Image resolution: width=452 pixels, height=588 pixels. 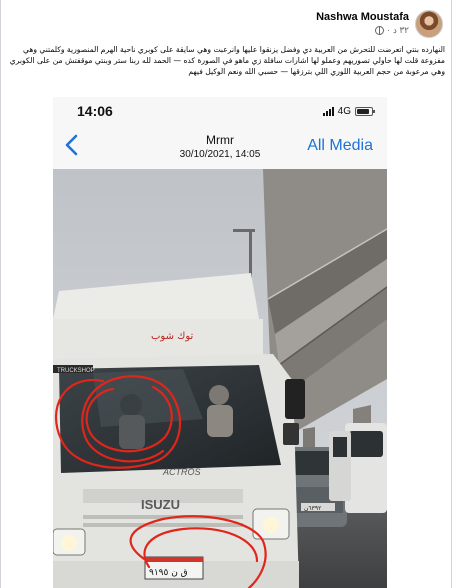 I want to click on background-van-white, so click(x=358, y=468).